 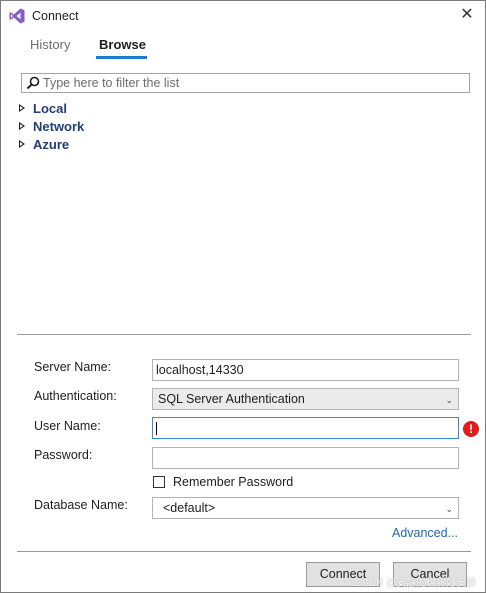 What do you see at coordinates (122, 44) in the screenshot?
I see `tab-browse: Browse` at bounding box center [122, 44].